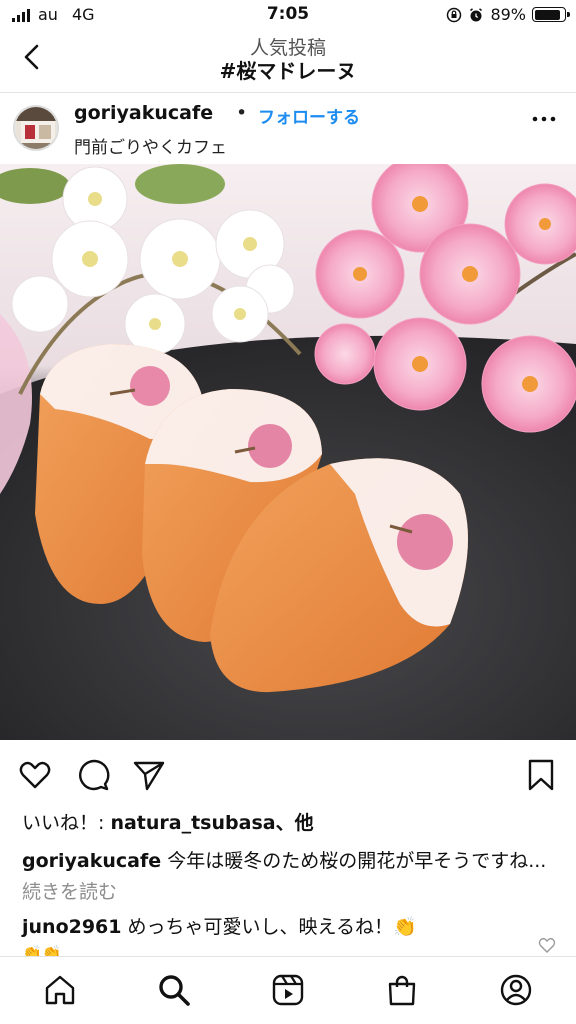  What do you see at coordinates (72, 927) in the screenshot?
I see `comment-username: juno2961` at bounding box center [72, 927].